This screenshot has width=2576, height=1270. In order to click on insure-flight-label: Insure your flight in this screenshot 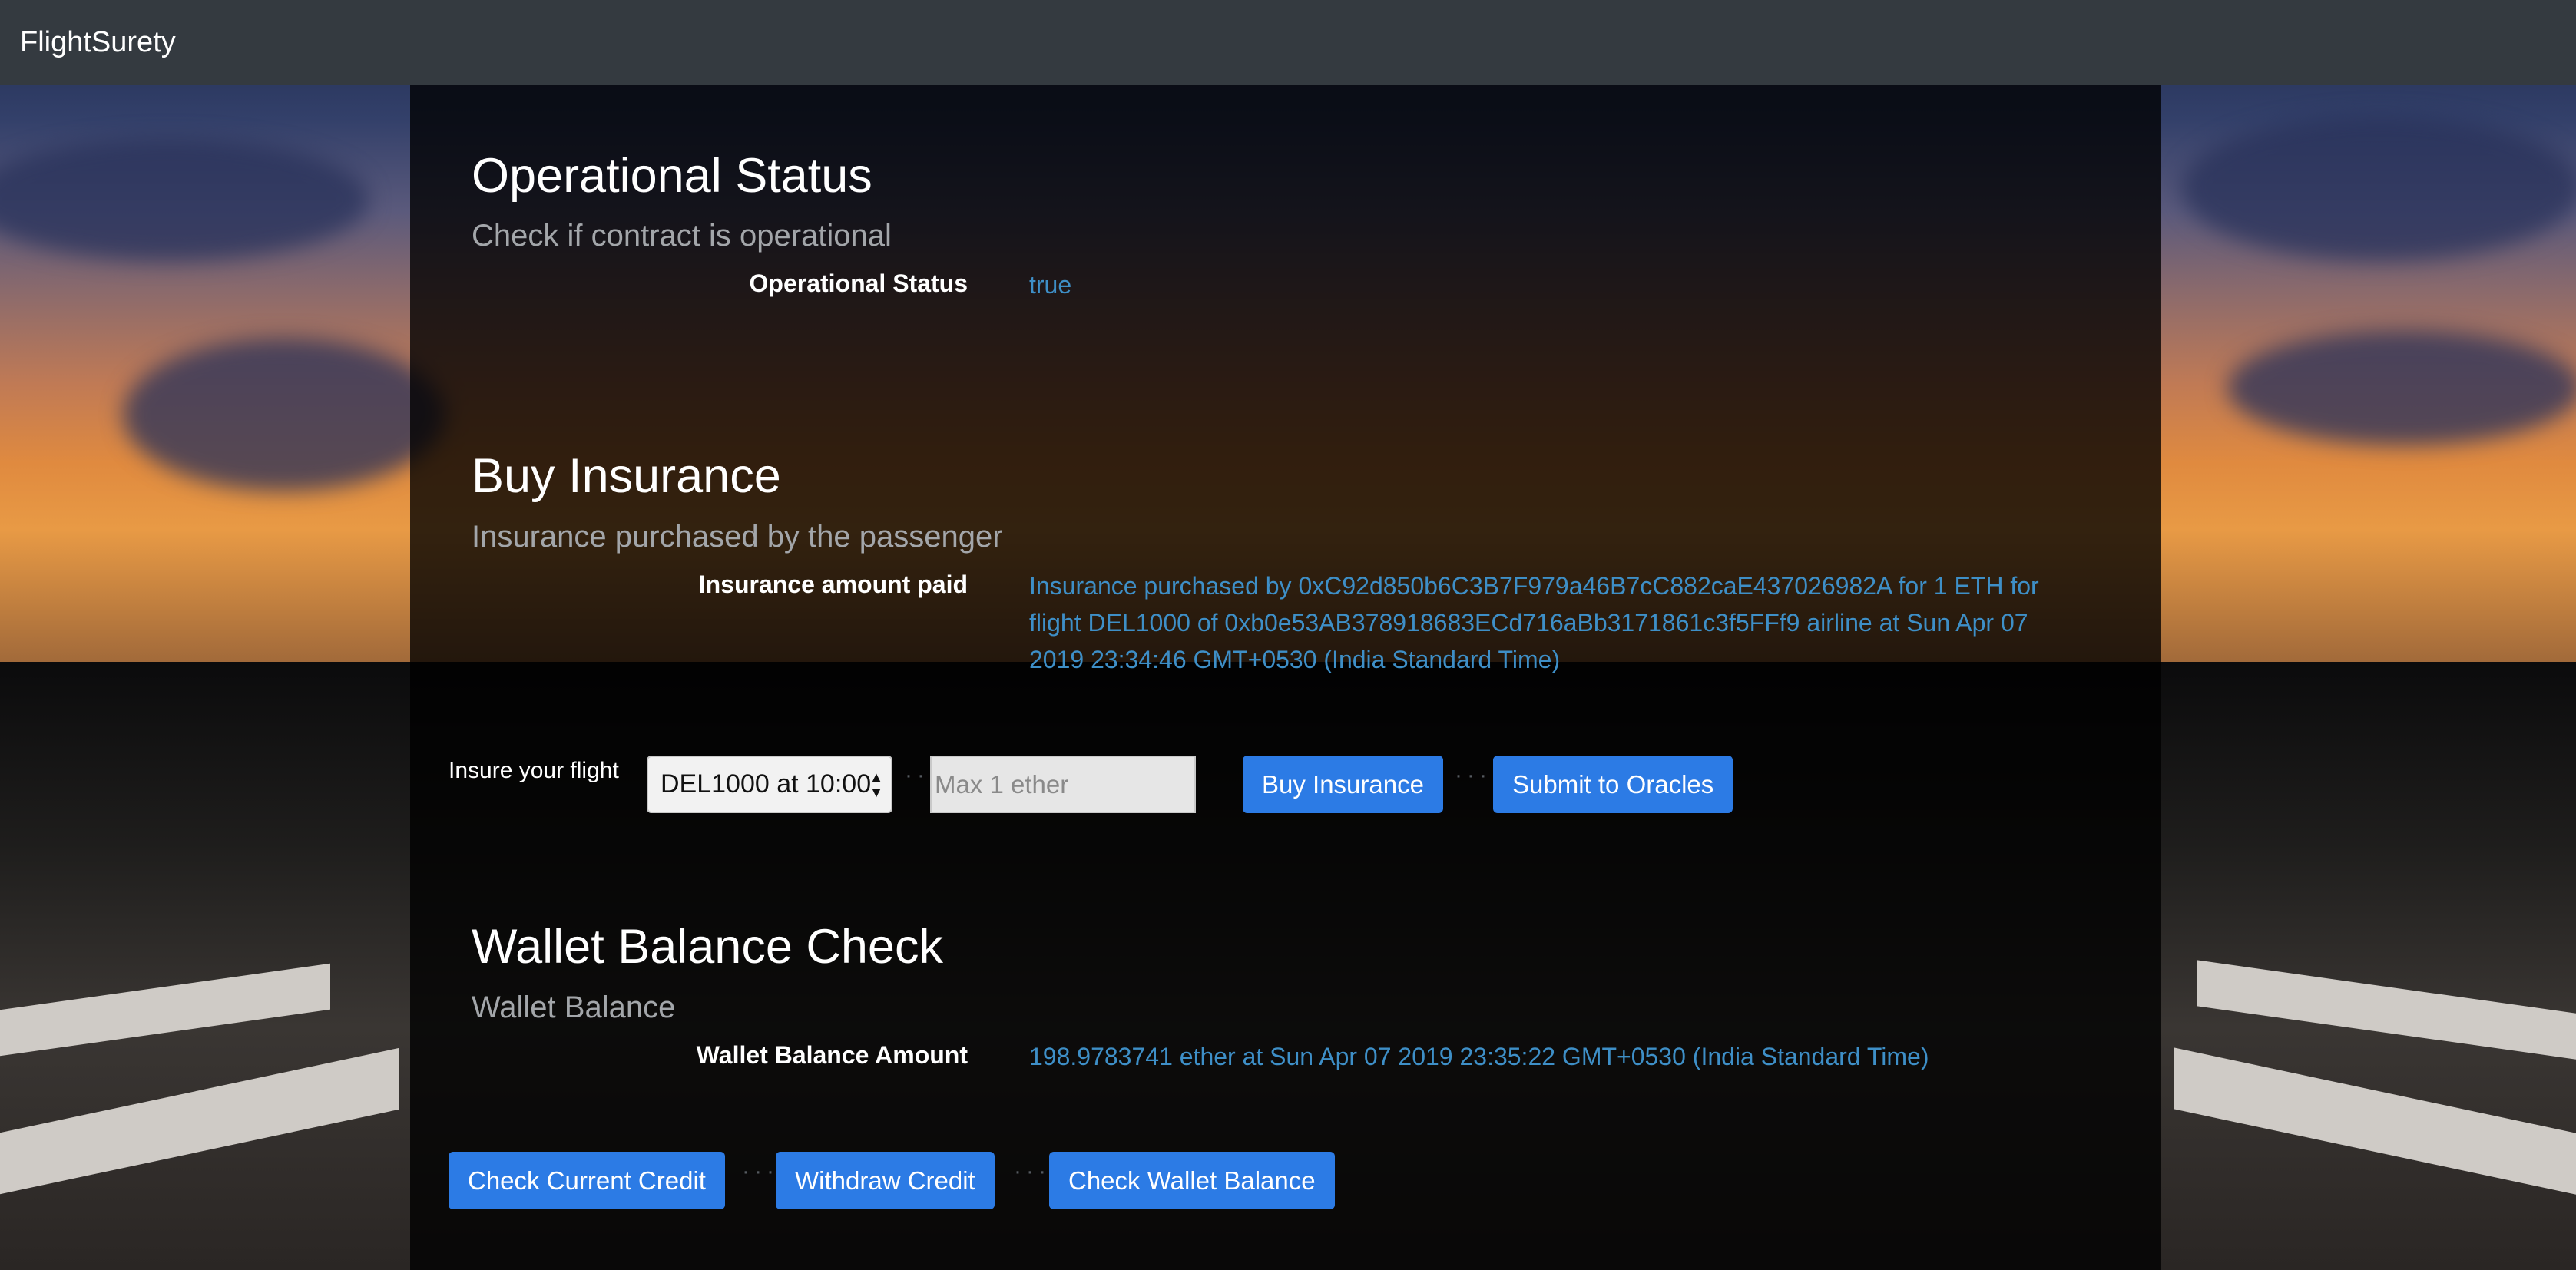, I will do `click(534, 771)`.